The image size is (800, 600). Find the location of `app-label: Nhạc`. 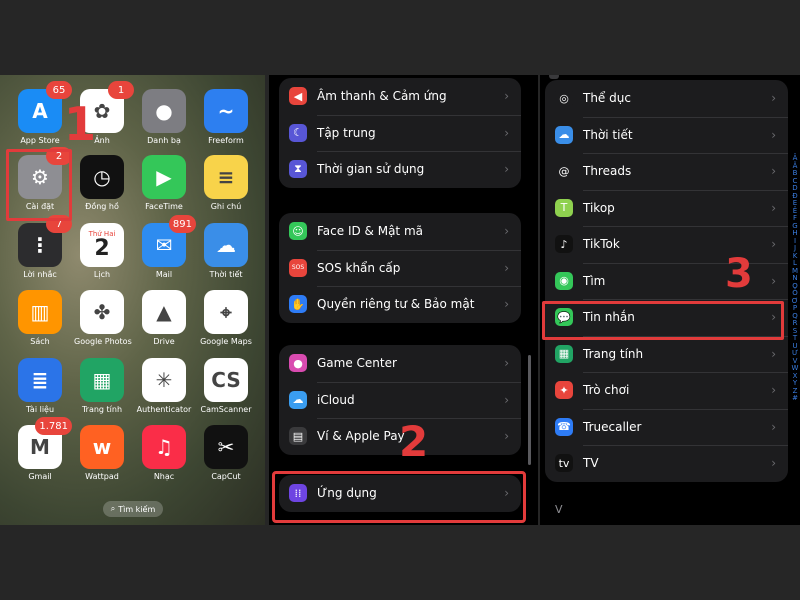

app-label: Nhạc is located at coordinates (164, 476).